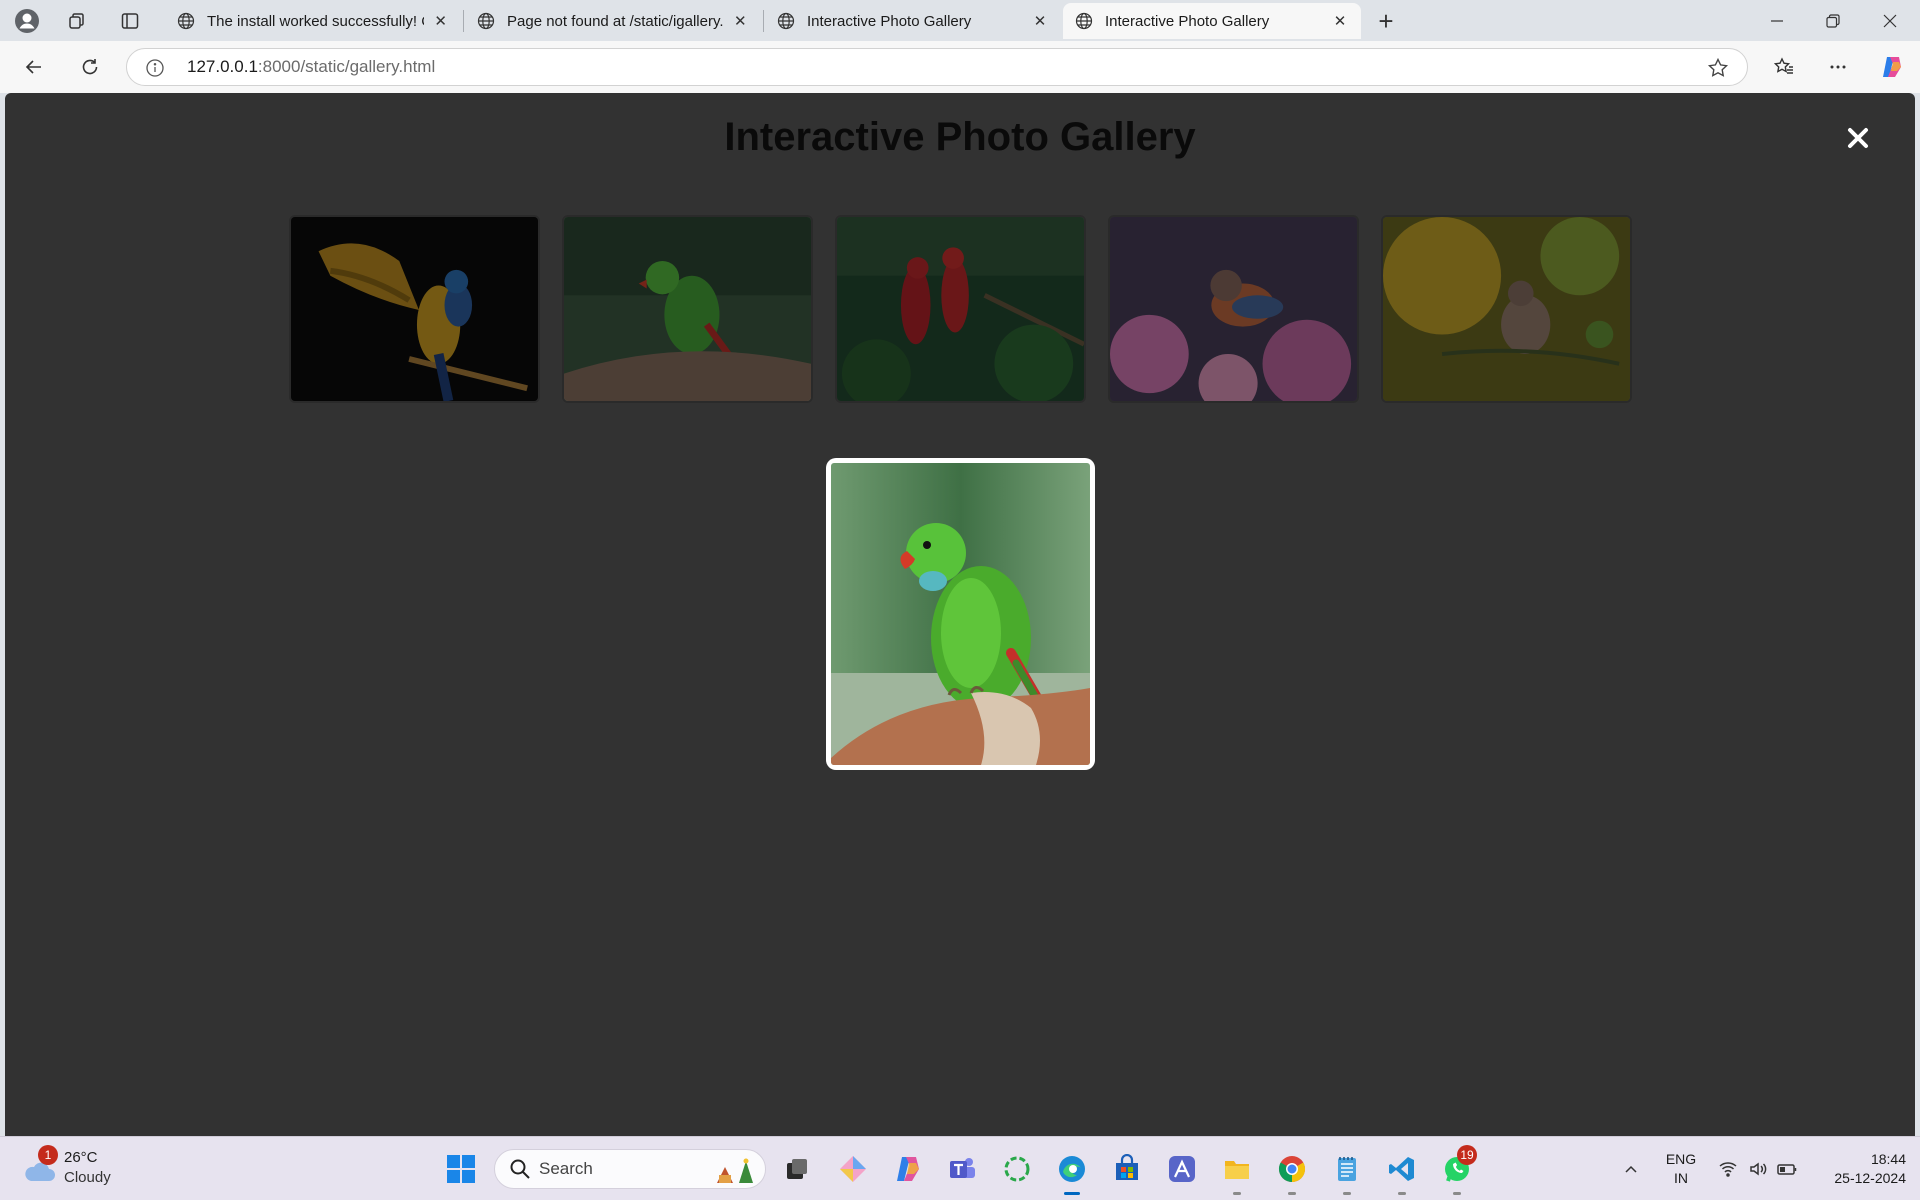  Describe the element at coordinates (222, 66) in the screenshot. I see `url-host: 127.0.0.1` at that location.